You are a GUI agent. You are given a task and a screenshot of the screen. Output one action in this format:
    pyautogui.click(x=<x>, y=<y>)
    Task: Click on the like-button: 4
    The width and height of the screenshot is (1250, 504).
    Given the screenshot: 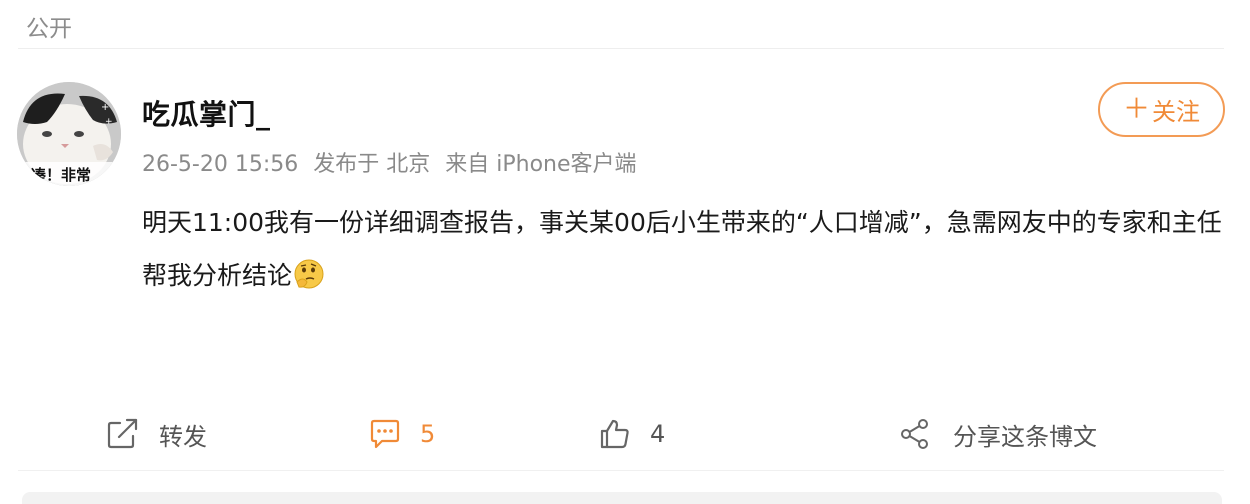 What is the action you would take?
    pyautogui.click(x=631, y=434)
    